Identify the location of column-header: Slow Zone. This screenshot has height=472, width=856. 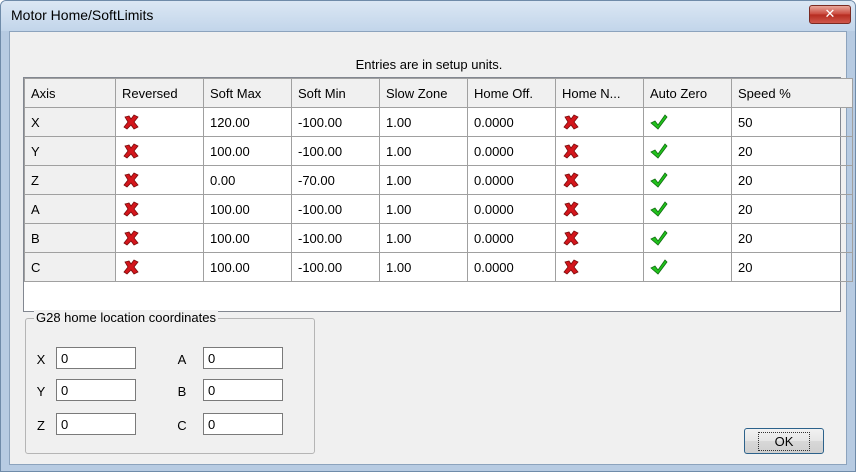
(423, 93).